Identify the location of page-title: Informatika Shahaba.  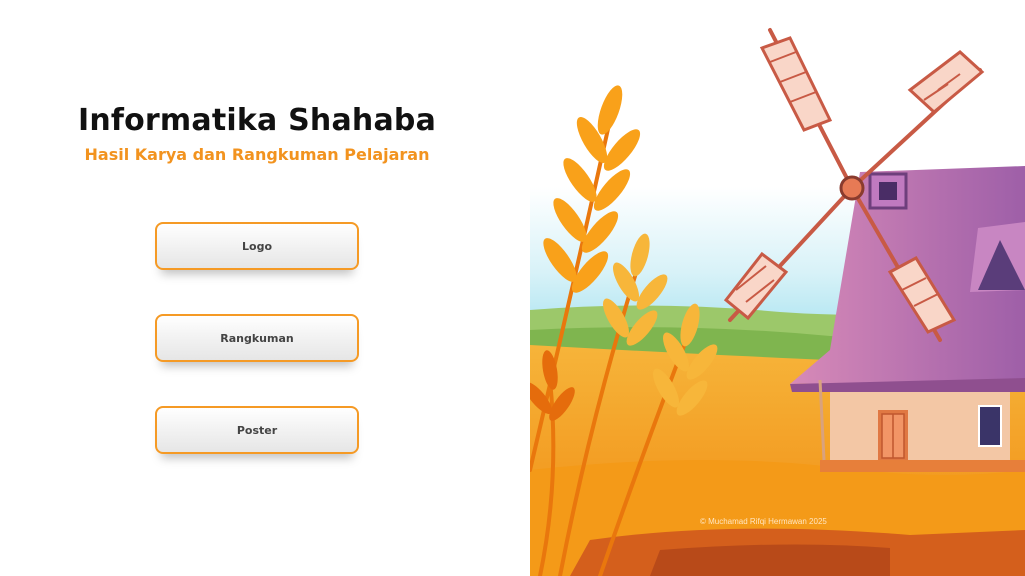
(257, 120).